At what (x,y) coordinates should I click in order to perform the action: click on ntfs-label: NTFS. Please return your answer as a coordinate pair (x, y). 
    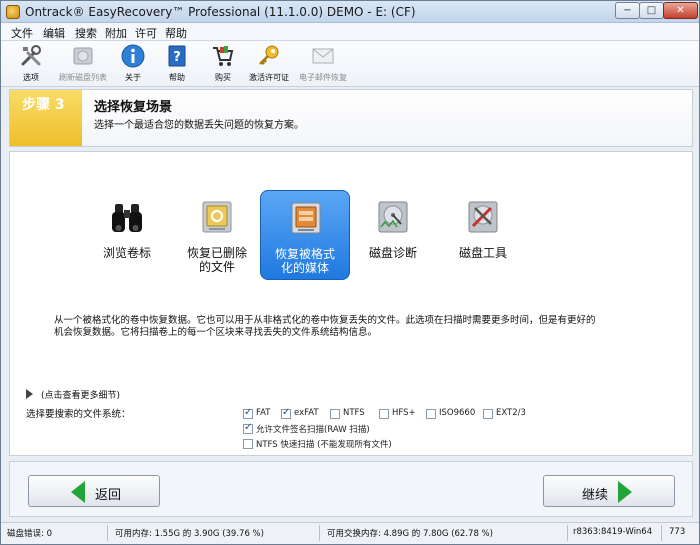
    Looking at the image, I should click on (354, 413).